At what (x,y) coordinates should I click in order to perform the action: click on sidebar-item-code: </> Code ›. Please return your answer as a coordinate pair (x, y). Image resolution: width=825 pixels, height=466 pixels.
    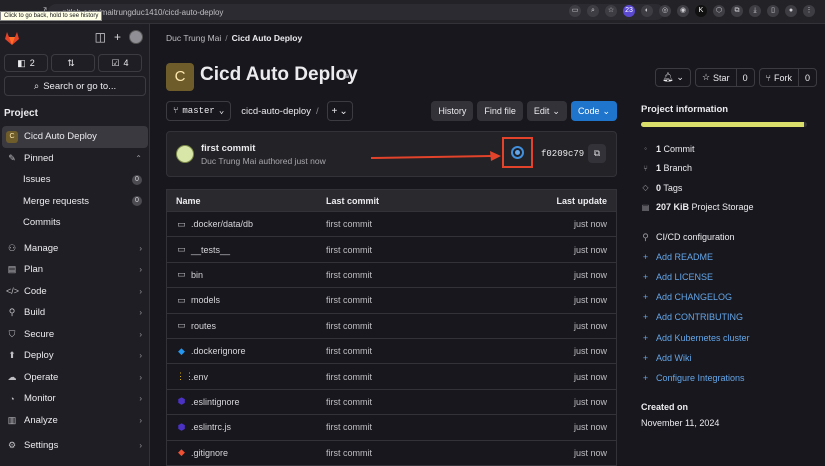
    Looking at the image, I should click on (75, 292).